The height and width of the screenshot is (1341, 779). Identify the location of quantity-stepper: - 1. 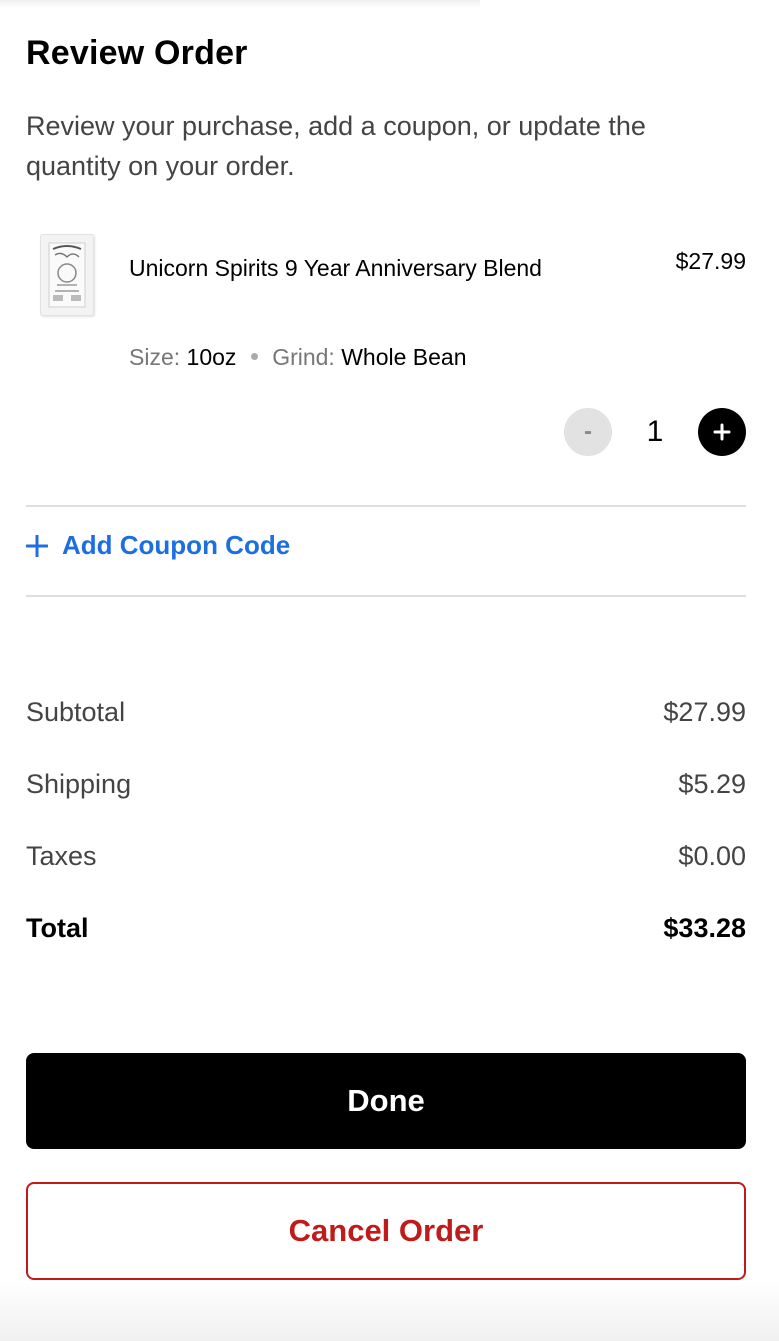
(655, 432).